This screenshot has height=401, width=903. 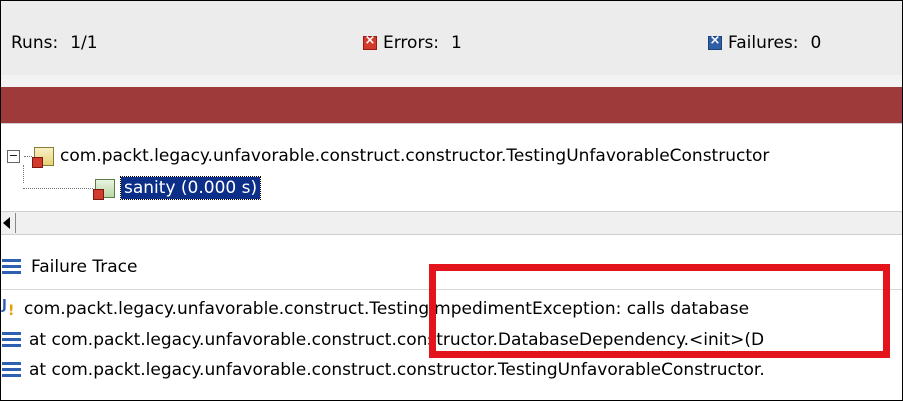 What do you see at coordinates (19, 223) in the screenshot?
I see `scrollbar-thumb` at bounding box center [19, 223].